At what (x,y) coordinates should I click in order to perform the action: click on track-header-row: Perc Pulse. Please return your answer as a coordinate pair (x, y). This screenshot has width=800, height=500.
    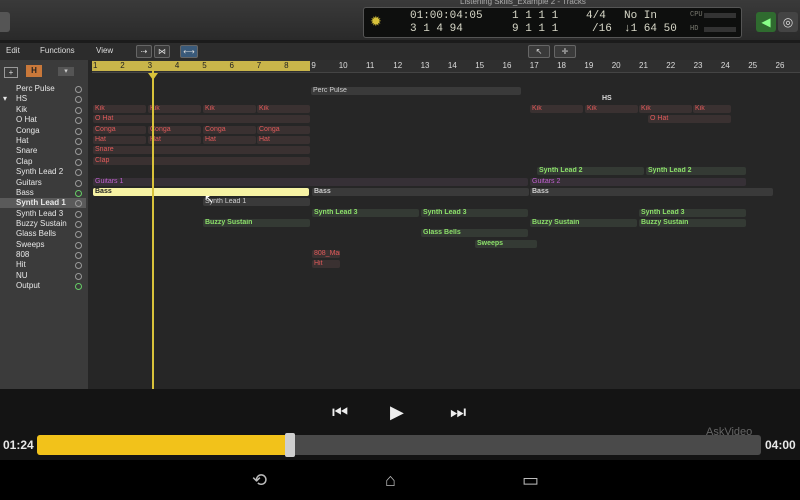
    Looking at the image, I should click on (43, 89).